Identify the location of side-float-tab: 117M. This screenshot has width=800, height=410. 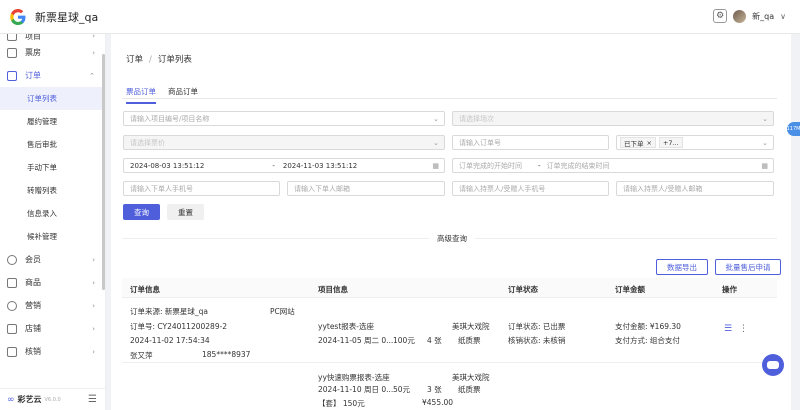
(793, 129).